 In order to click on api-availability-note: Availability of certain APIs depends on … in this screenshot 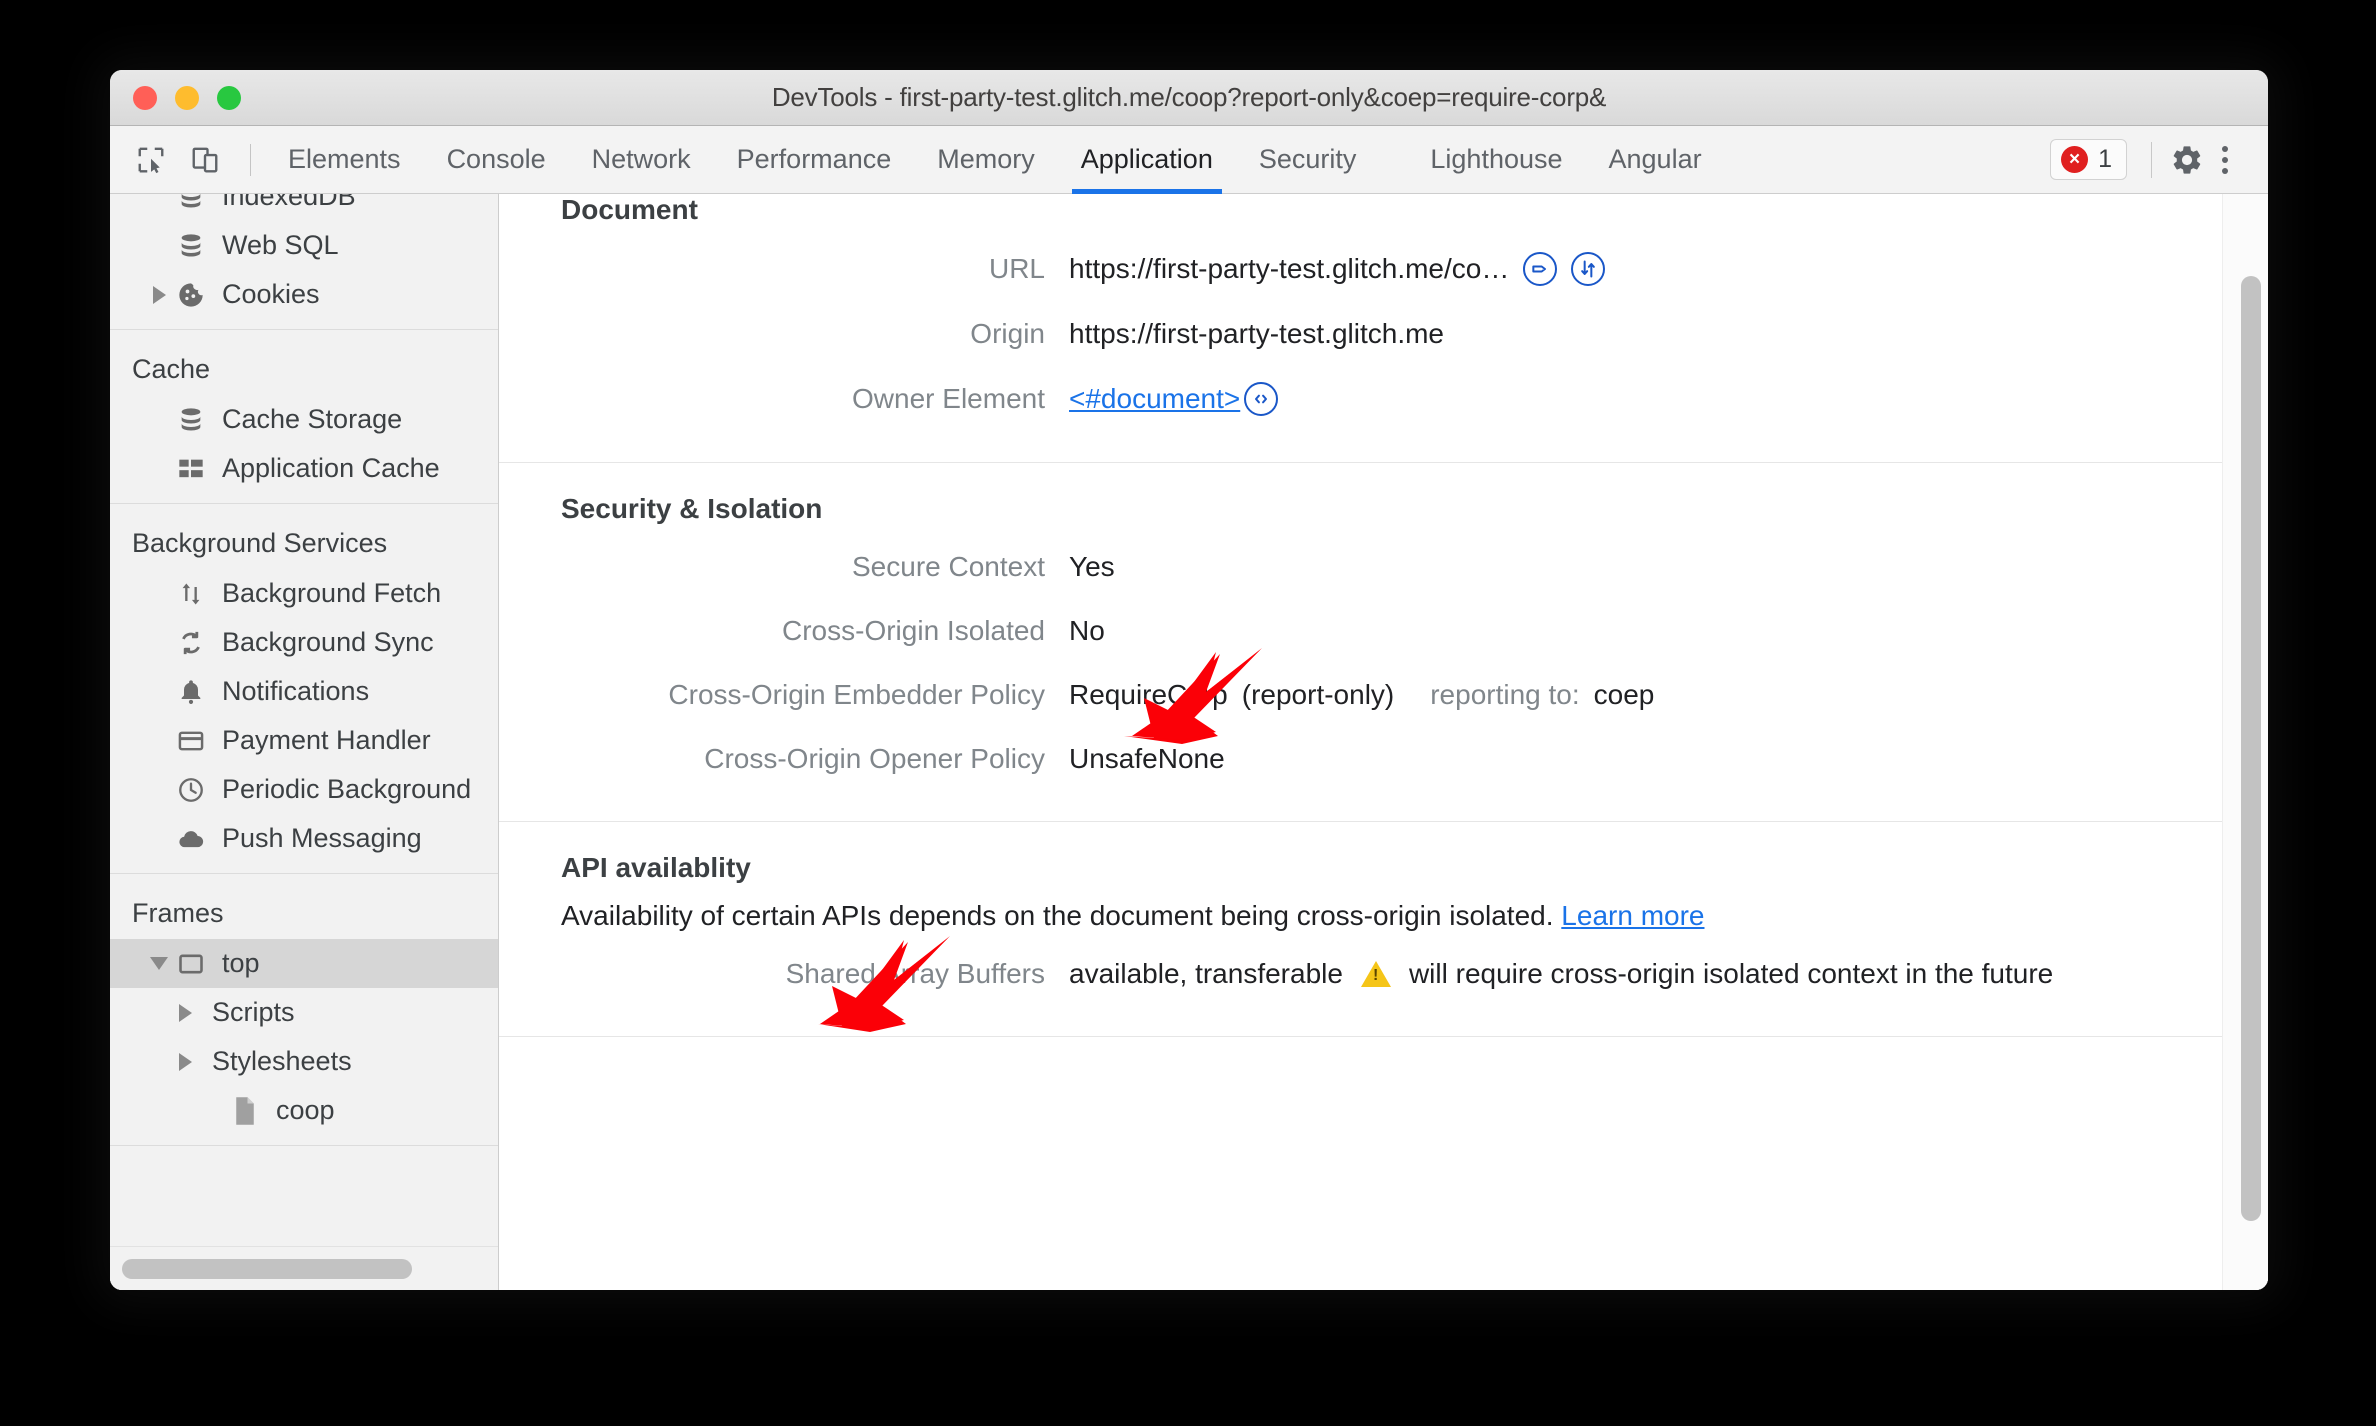, I will do `click(1360, 918)`.